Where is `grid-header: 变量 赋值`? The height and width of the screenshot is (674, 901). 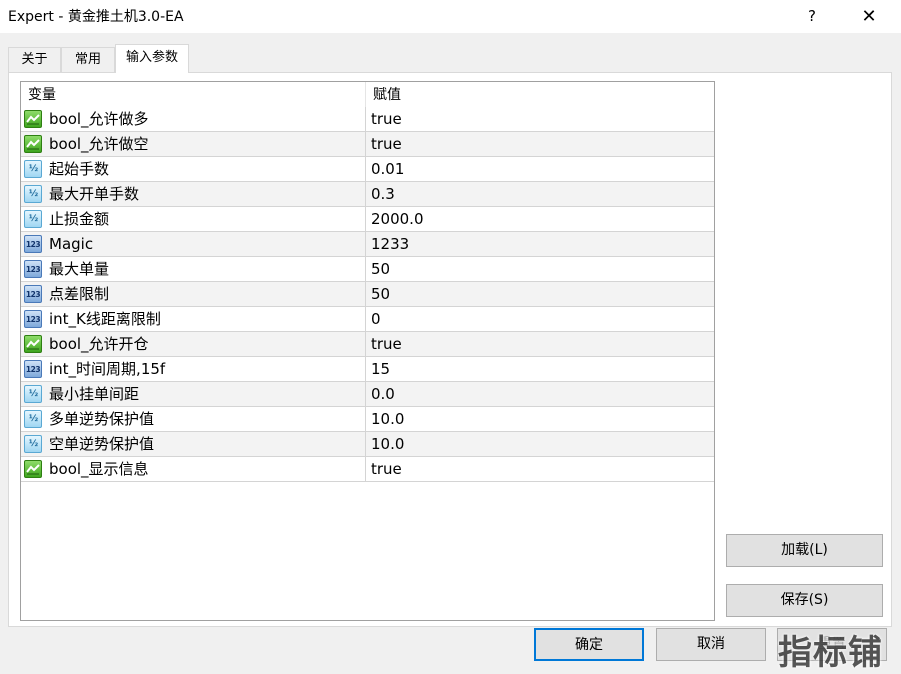
grid-header: 变量 赋值 is located at coordinates (367, 94).